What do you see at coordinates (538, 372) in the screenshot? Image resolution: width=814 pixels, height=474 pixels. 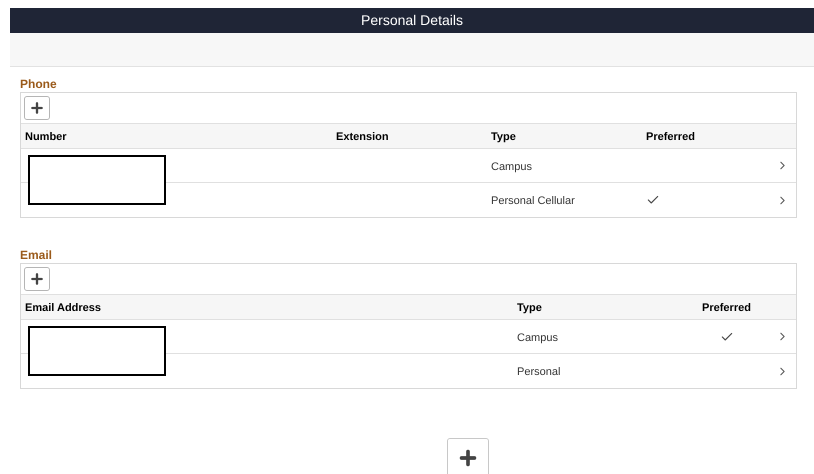 I see `type-cell: Personal` at bounding box center [538, 372].